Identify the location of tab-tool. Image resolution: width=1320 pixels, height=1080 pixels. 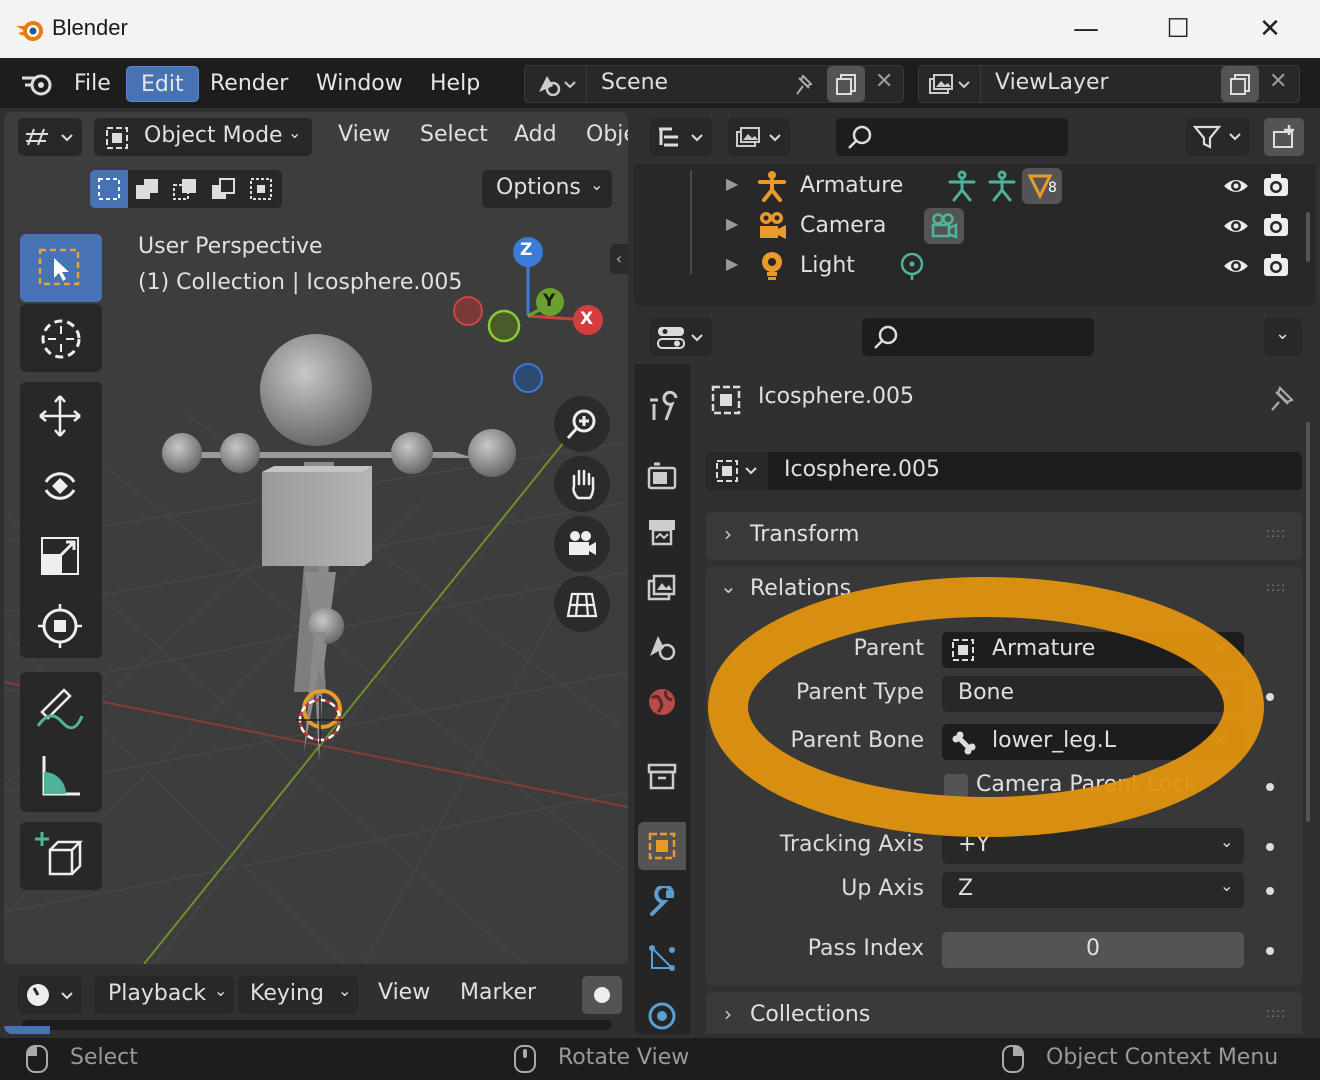
(662, 406).